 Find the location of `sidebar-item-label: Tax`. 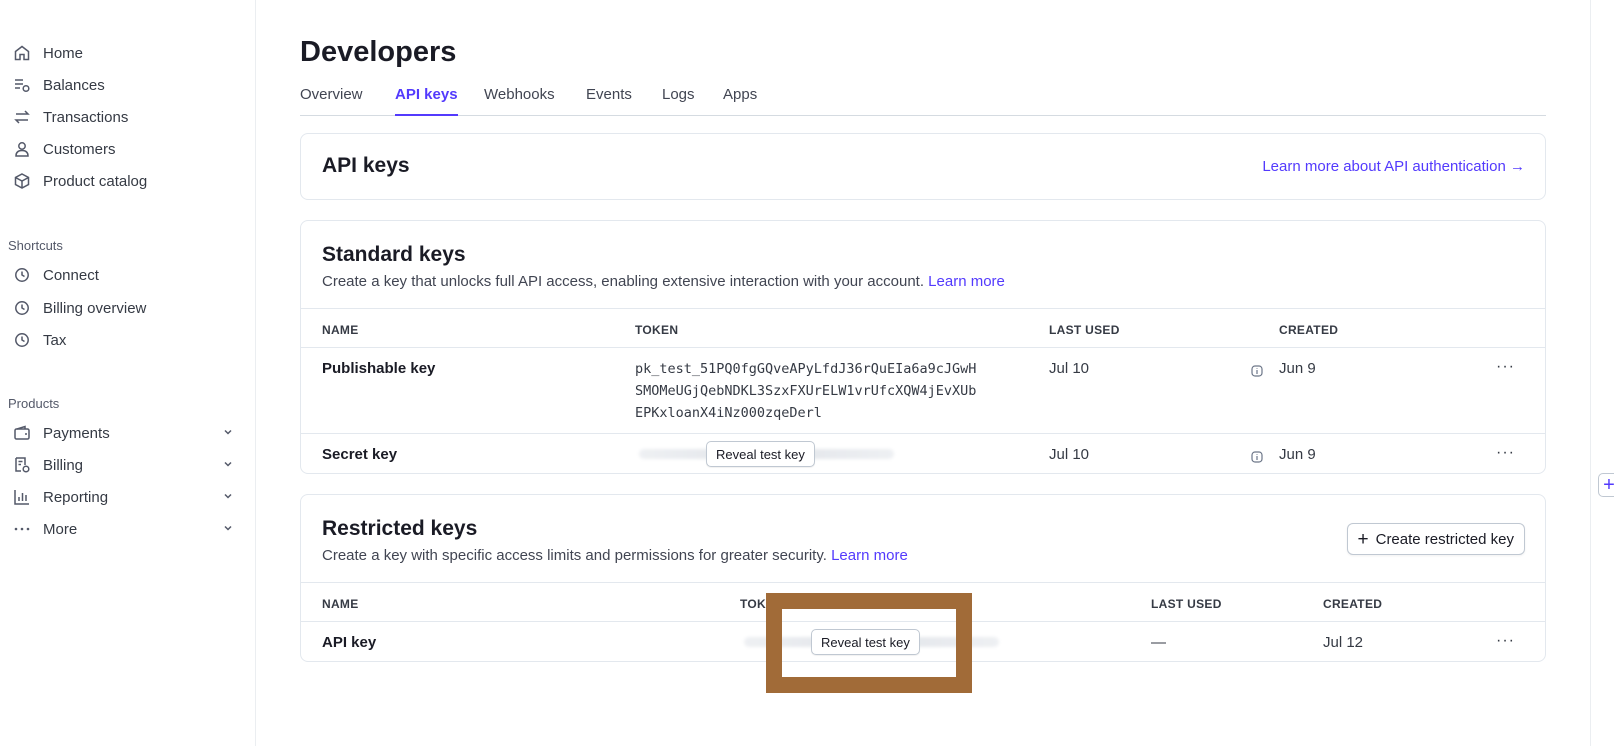

sidebar-item-label: Tax is located at coordinates (55, 340).